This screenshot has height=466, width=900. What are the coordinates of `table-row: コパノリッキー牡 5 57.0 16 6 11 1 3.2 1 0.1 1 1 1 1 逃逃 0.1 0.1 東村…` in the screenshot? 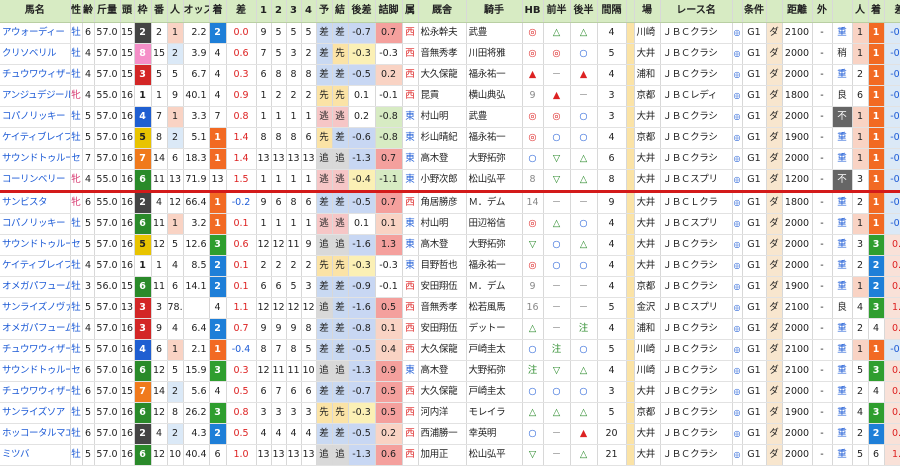 It's located at (450, 224).